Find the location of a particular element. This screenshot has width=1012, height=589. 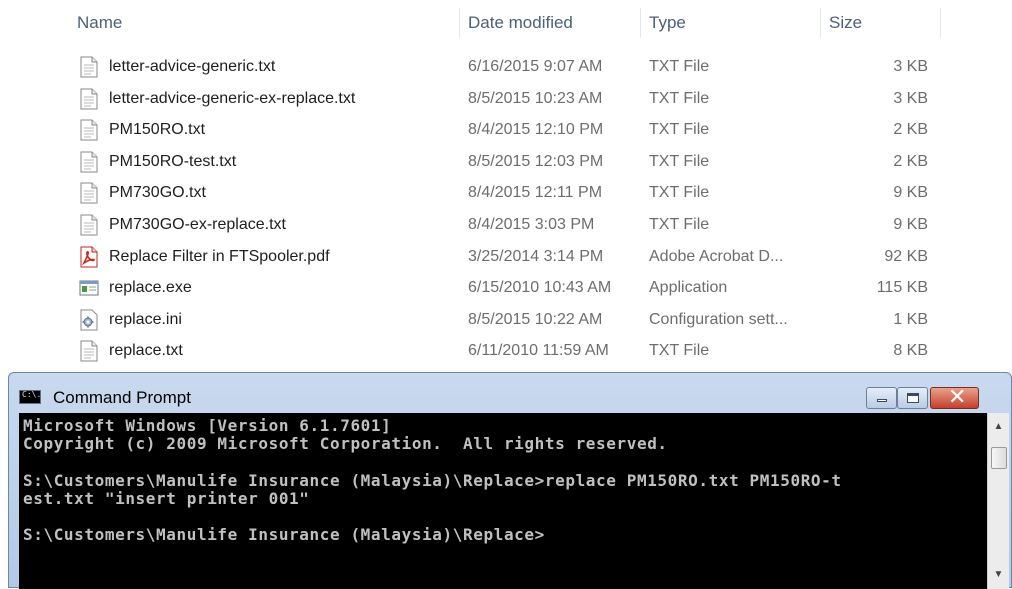

file-date: 6/11/2010 11:59 AM is located at coordinates (538, 351).